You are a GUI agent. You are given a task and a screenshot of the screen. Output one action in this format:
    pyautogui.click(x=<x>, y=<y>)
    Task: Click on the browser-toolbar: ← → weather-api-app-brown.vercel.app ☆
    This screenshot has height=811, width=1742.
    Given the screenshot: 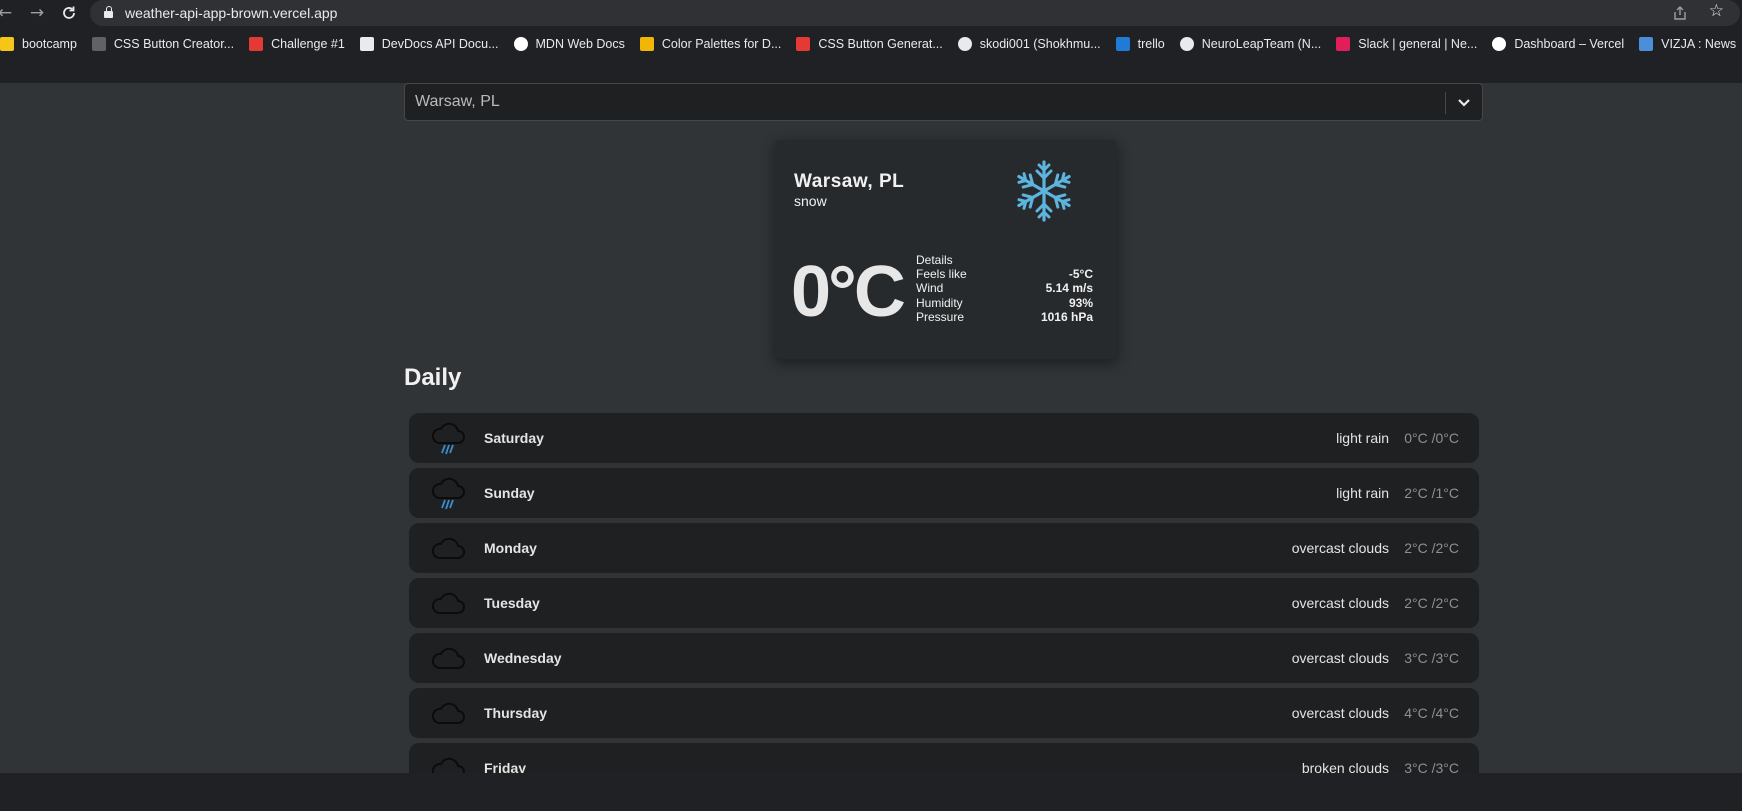 What is the action you would take?
    pyautogui.click(x=871, y=13)
    